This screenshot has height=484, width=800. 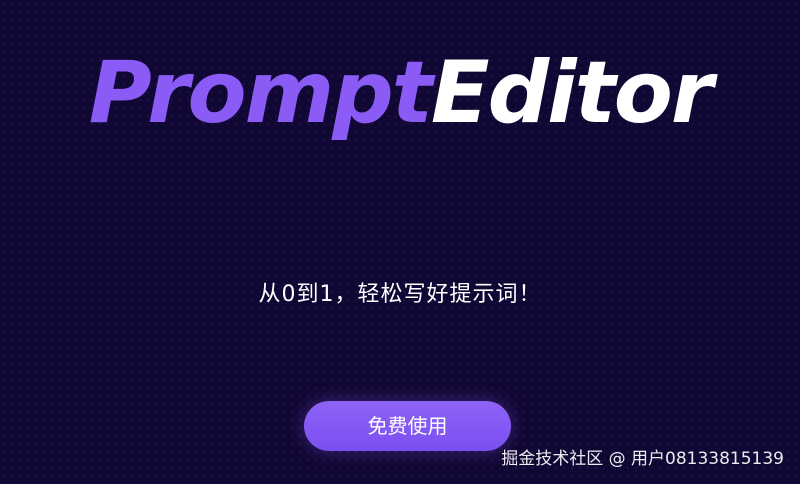 What do you see at coordinates (571, 93) in the screenshot?
I see `logo-editor-text: Editor` at bounding box center [571, 93].